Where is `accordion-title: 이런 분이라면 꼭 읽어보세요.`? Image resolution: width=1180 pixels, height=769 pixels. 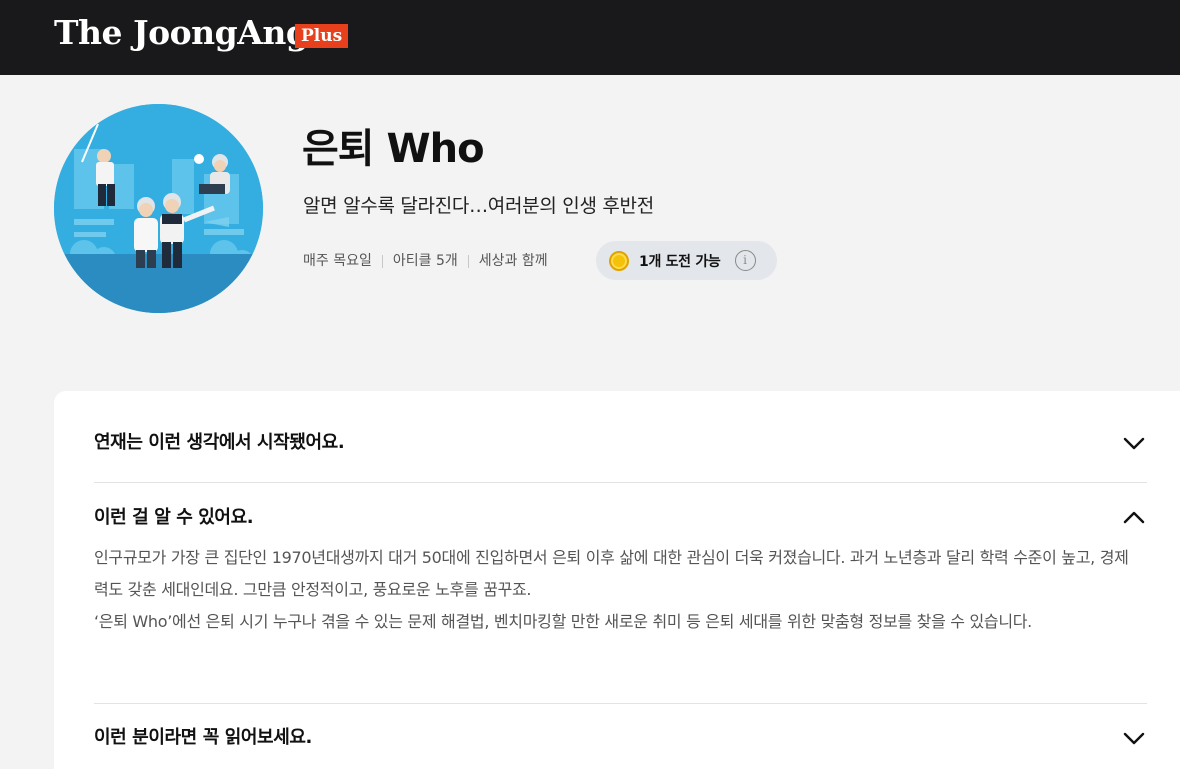
accordion-title: 이런 분이라면 꼭 읽어보세요. is located at coordinates (203, 737).